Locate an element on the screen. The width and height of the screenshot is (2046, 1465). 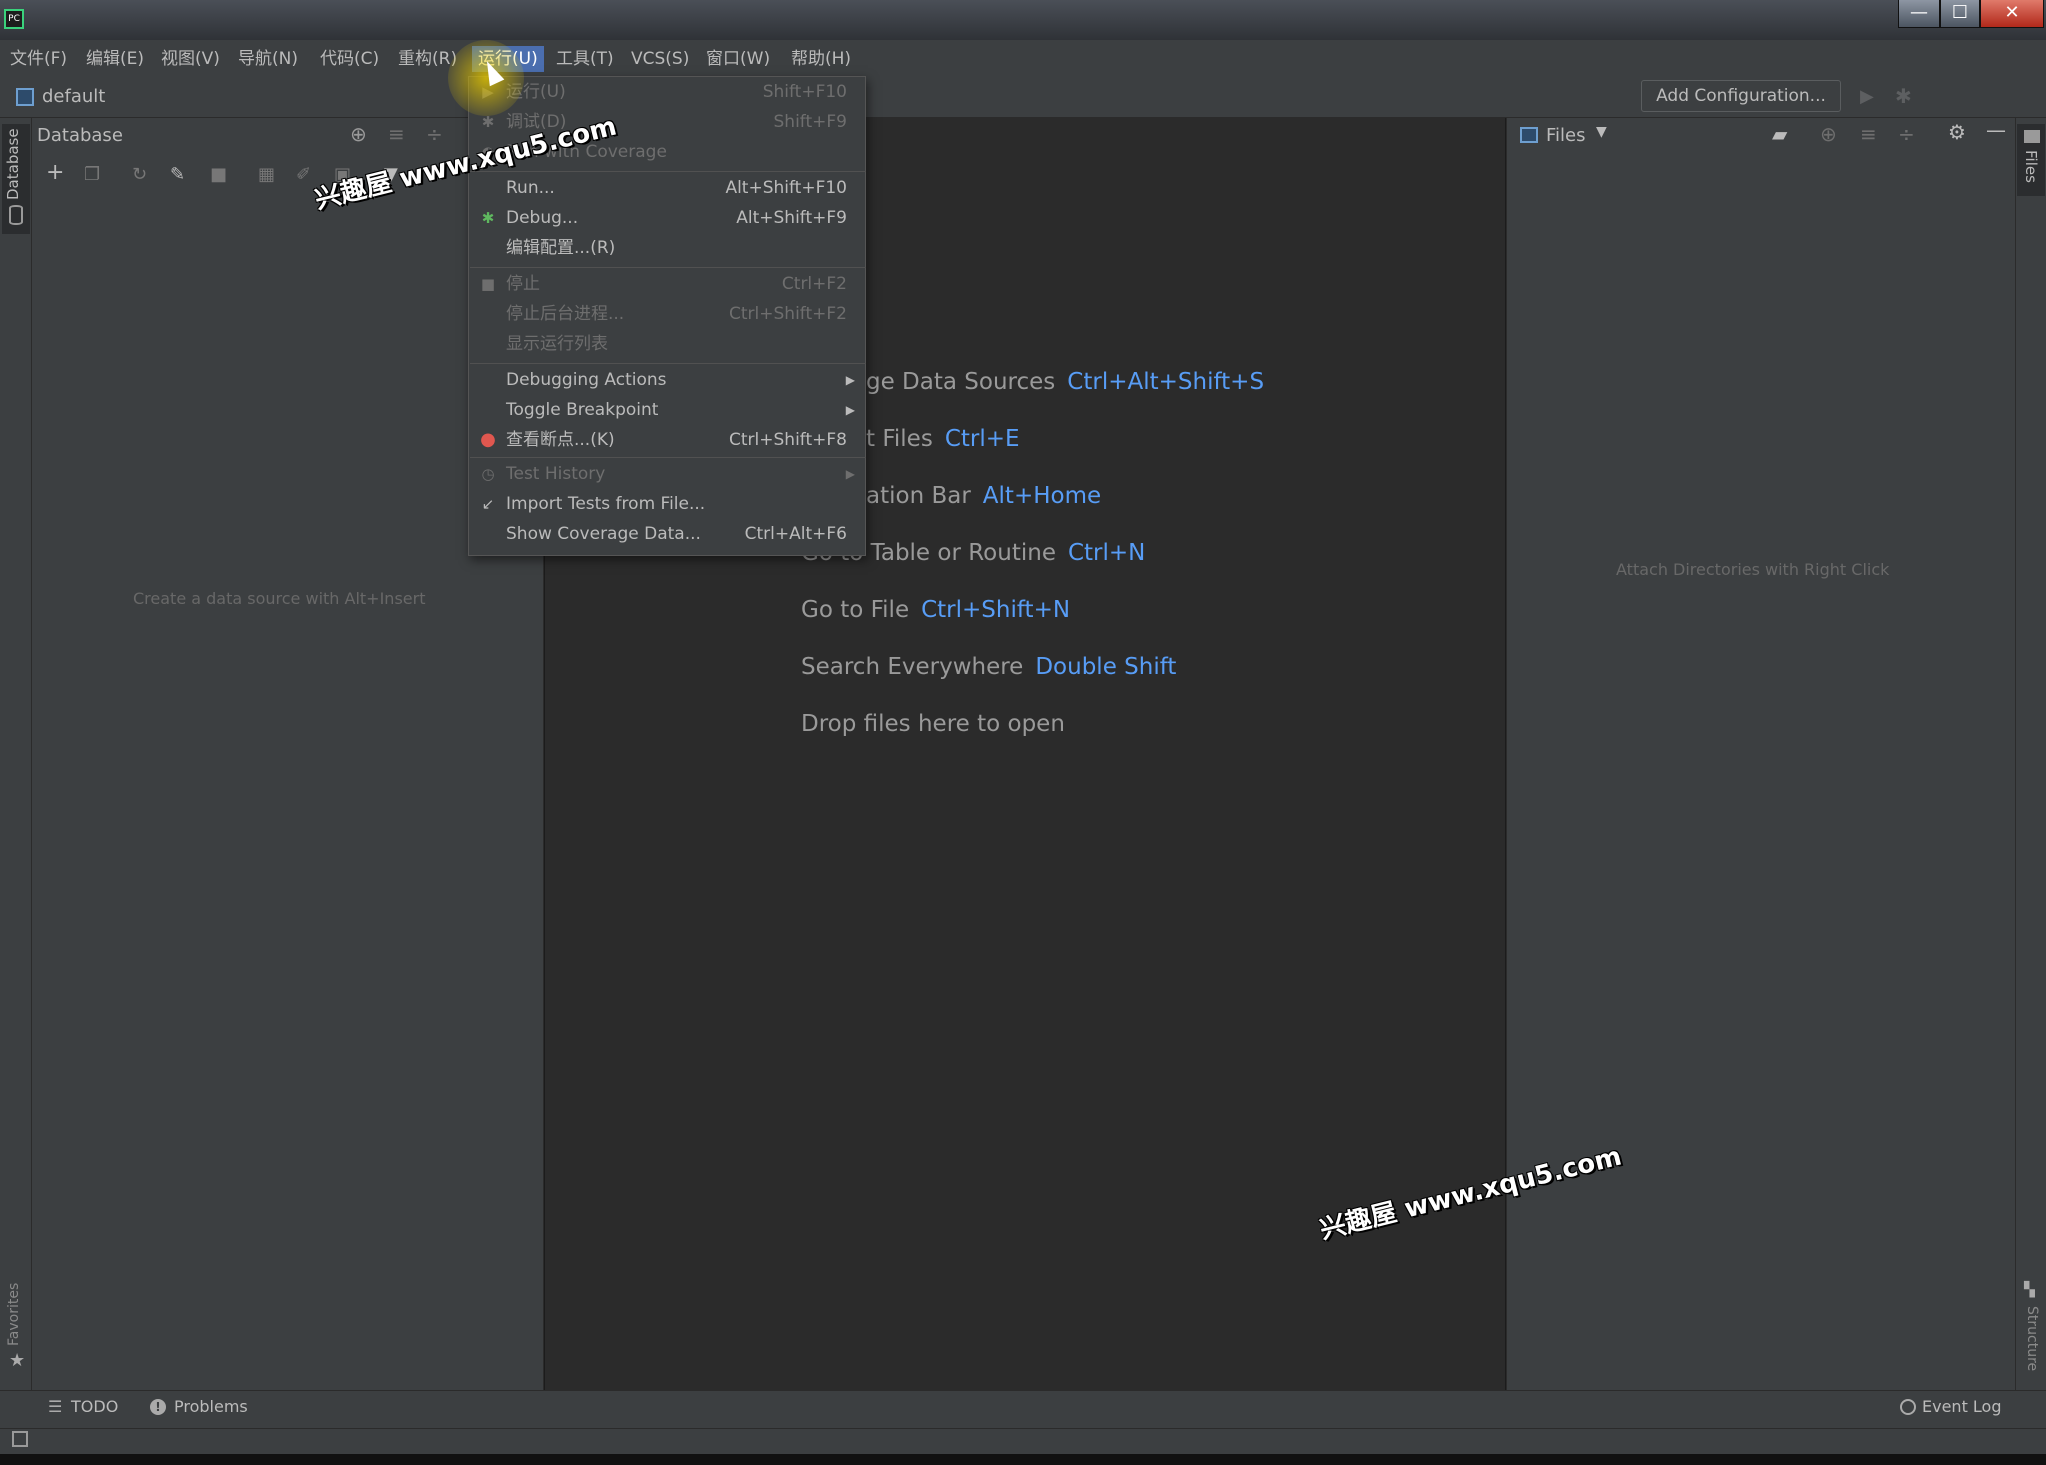
bug-icon: ✱ is located at coordinates (488, 218).